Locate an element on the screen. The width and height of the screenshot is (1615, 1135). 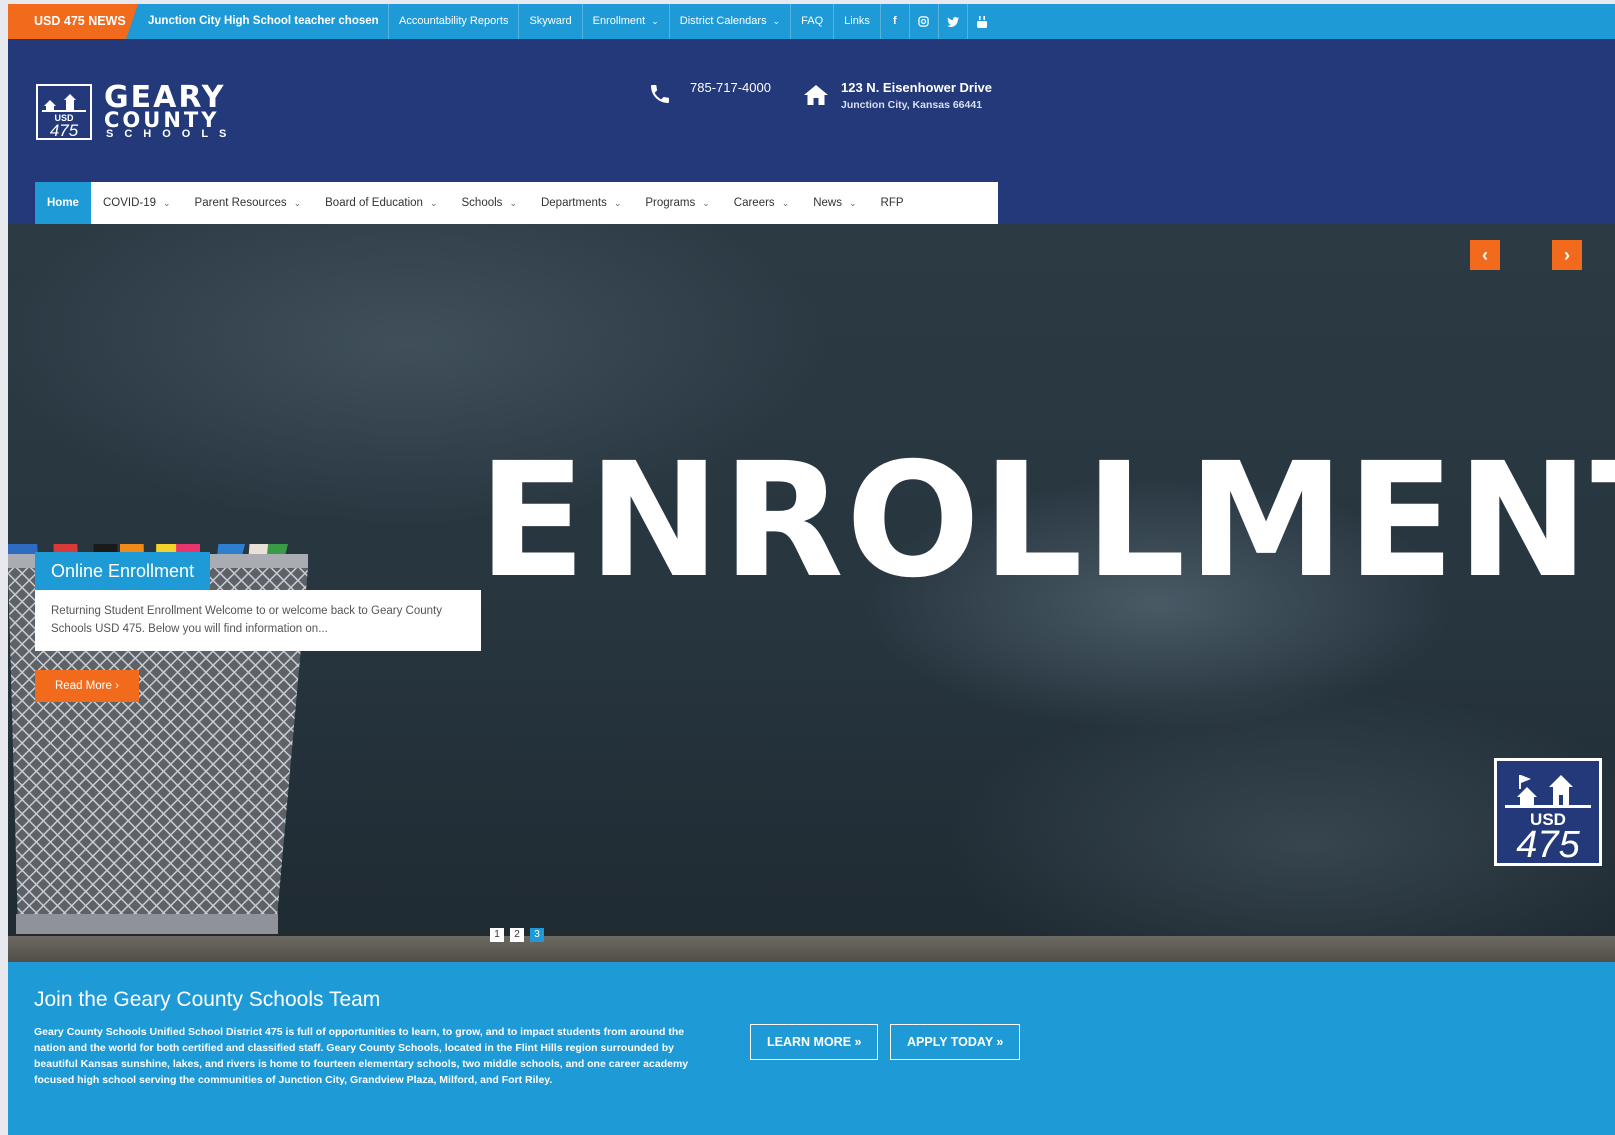
top-link-skyward: Skyward is located at coordinates (549, 21).